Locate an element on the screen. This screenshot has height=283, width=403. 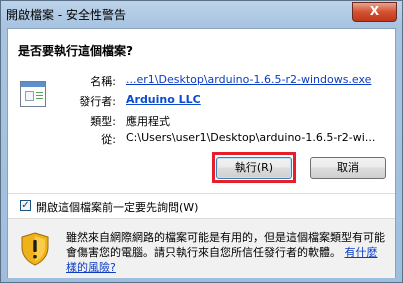
run-button: 執行(R) is located at coordinates (254, 168).